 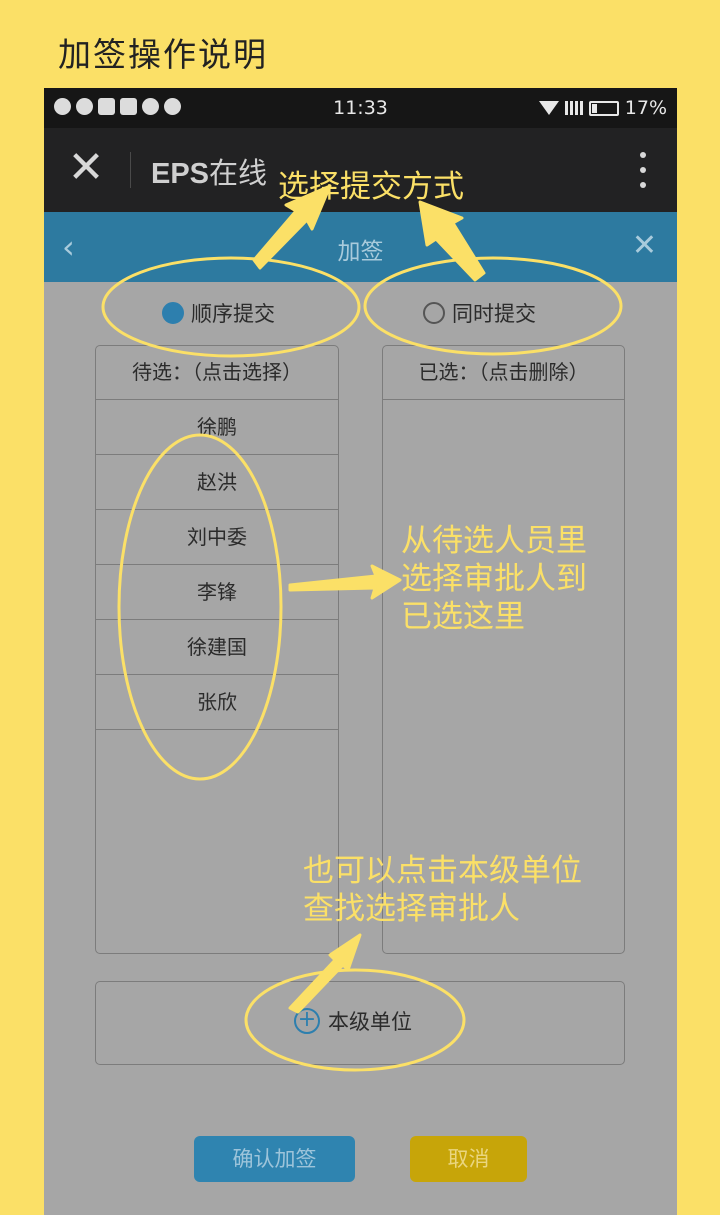 What do you see at coordinates (371, 187) in the screenshot?
I see `annotation-submit-mode: 选择提交方式` at bounding box center [371, 187].